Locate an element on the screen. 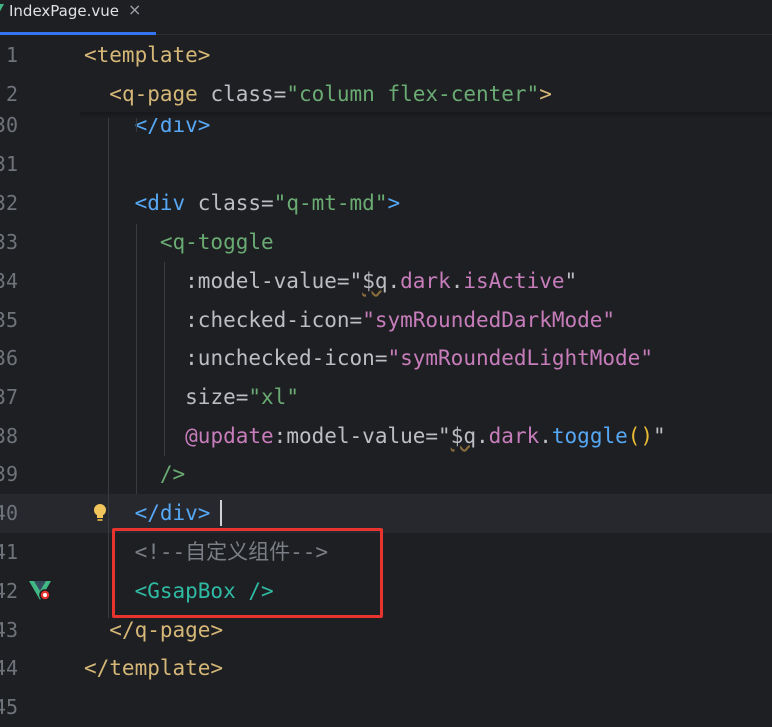 The height and width of the screenshot is (727, 772). code-token: <q-toggle is located at coordinates (216, 242).